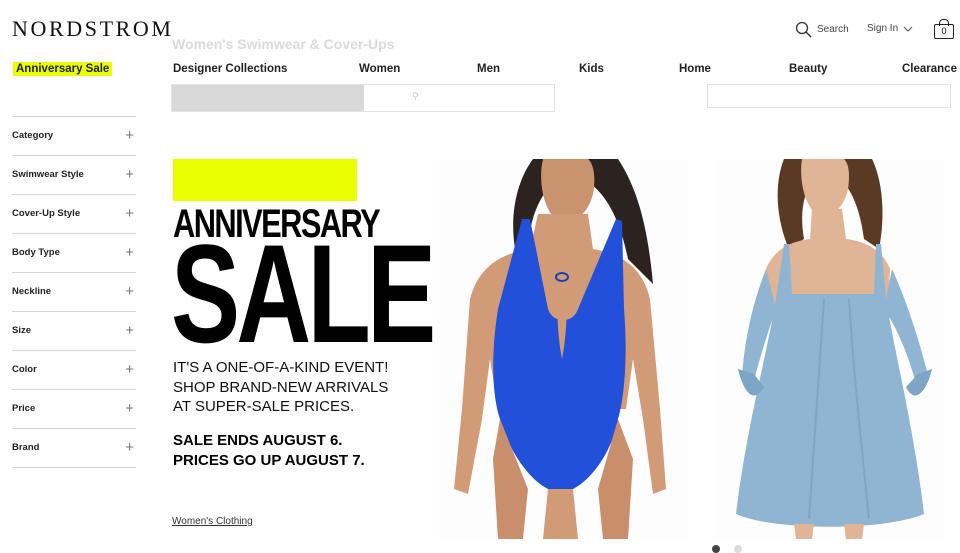  I want to click on nav-anniversary-sale: Anniversary Sale, so click(63, 69).